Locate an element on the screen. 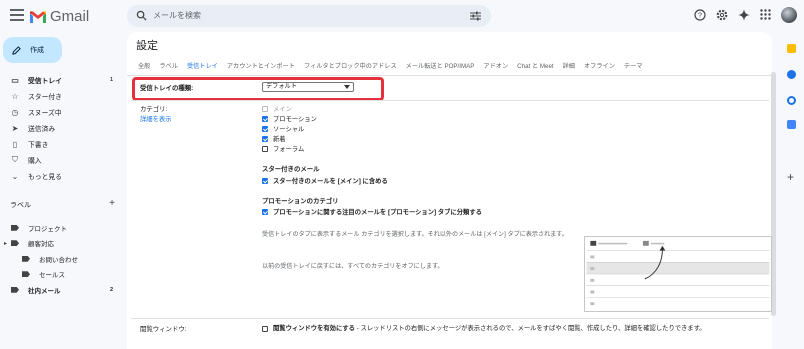 The height and width of the screenshot is (349, 804). promo-option: プロモーションに関する注目のメールを [プロモーション] タブに分類する is located at coordinates (372, 211).